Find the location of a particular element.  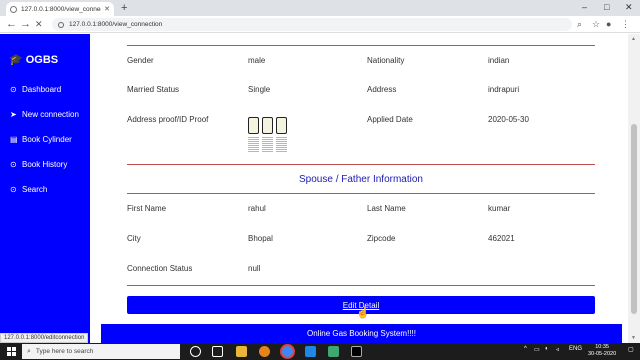

address-proof-label: Address proof/ID Proof is located at coordinates (168, 119).